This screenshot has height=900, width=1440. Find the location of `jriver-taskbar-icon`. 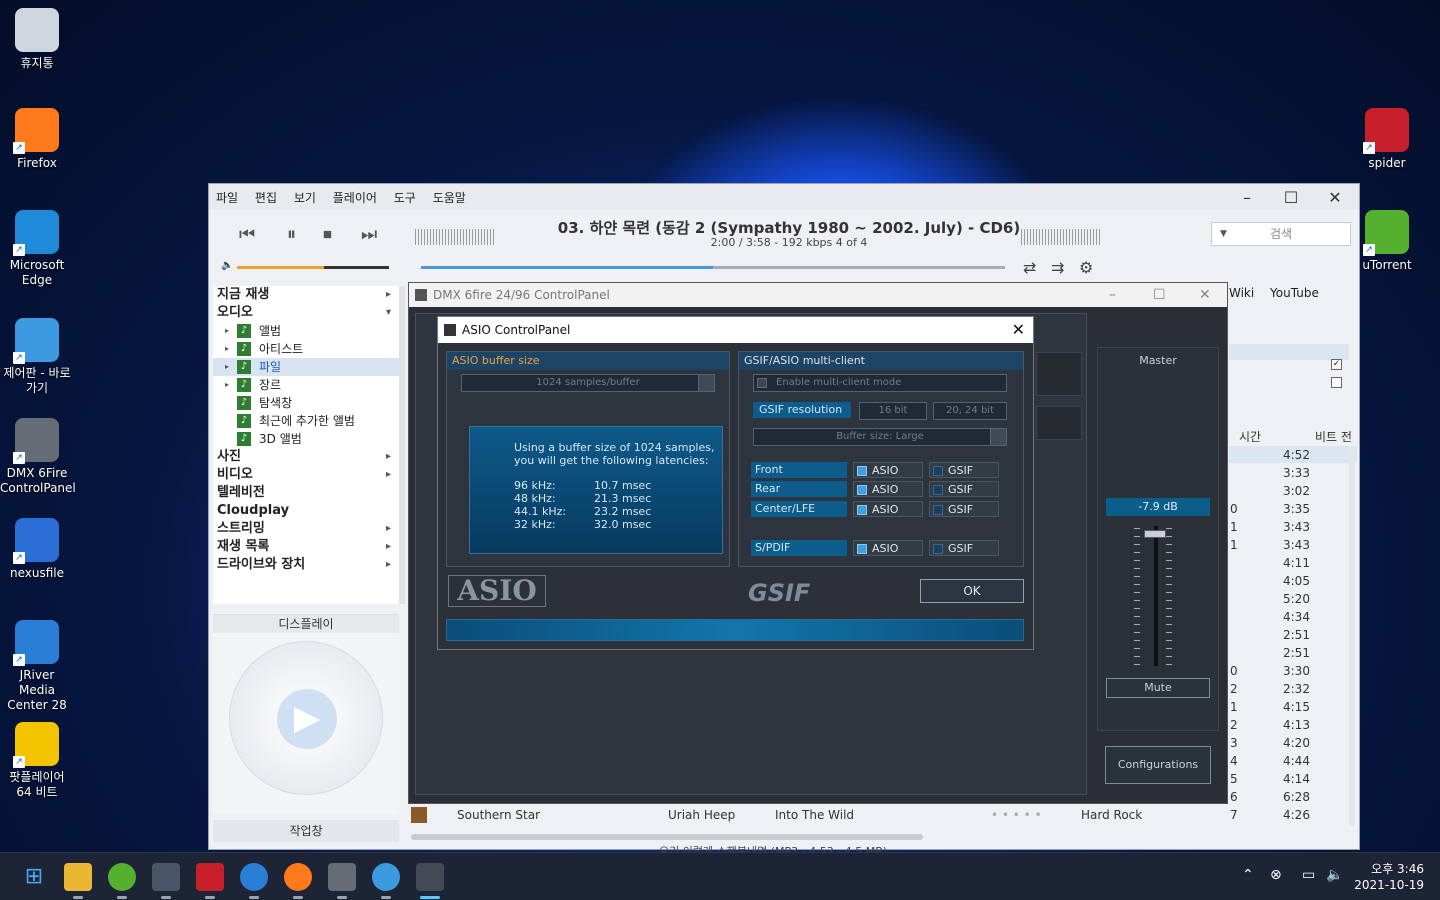

jriver-taskbar-icon is located at coordinates (254, 881).